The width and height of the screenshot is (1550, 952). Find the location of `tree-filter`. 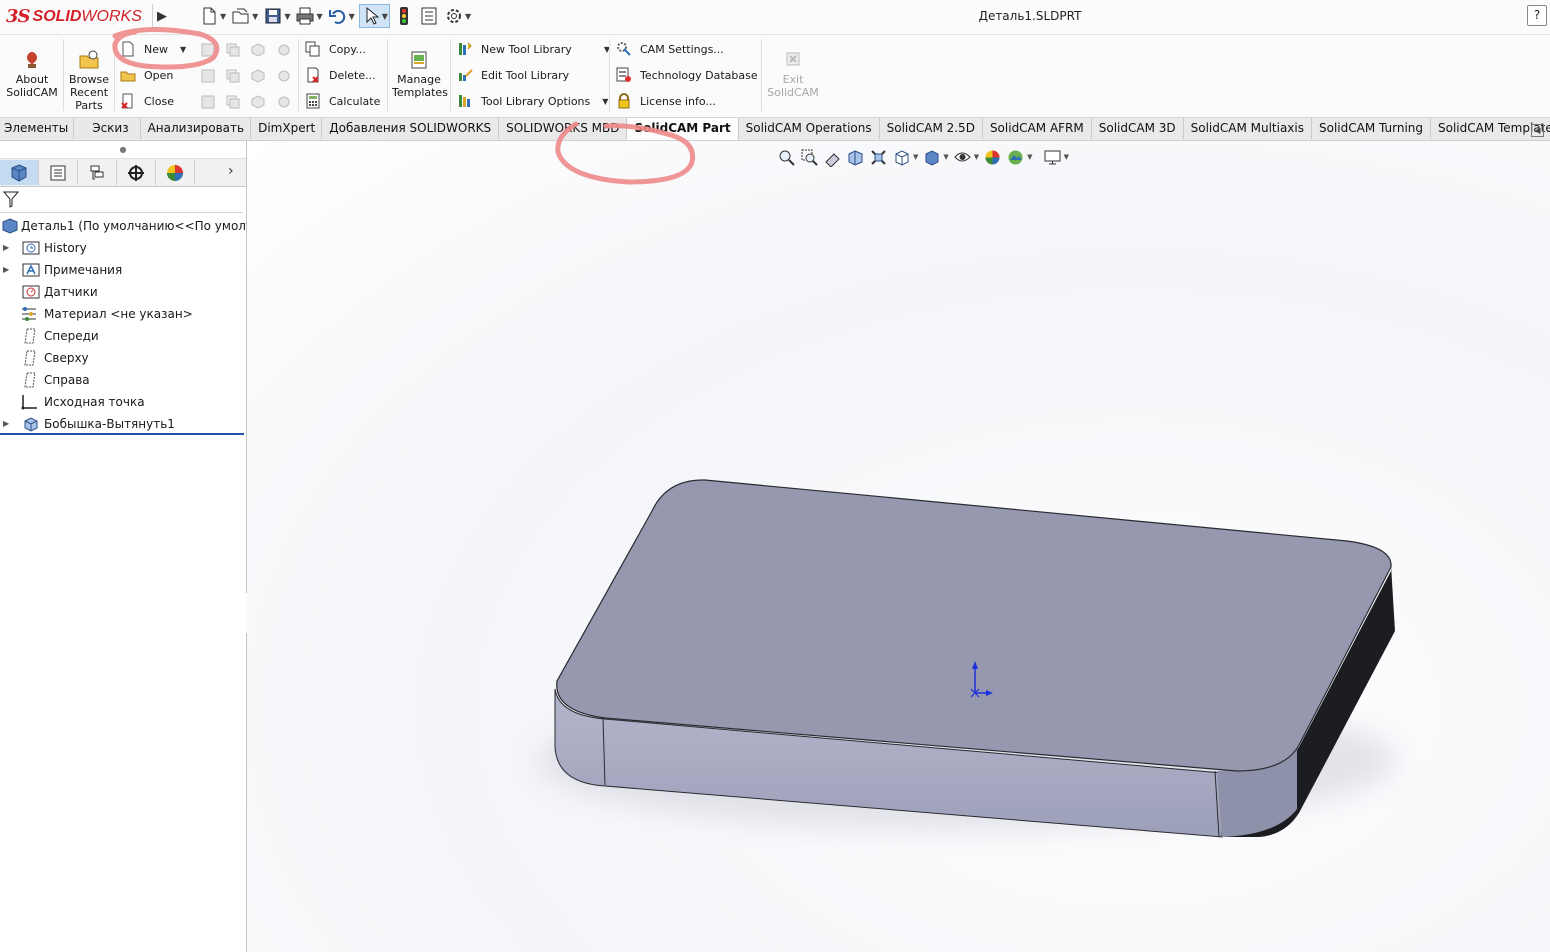

tree-filter is located at coordinates (121, 200).